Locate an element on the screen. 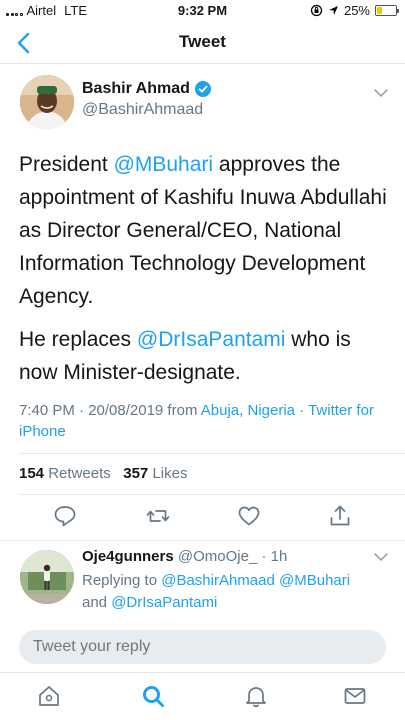 The width and height of the screenshot is (405, 720). search-icon is located at coordinates (153, 696).